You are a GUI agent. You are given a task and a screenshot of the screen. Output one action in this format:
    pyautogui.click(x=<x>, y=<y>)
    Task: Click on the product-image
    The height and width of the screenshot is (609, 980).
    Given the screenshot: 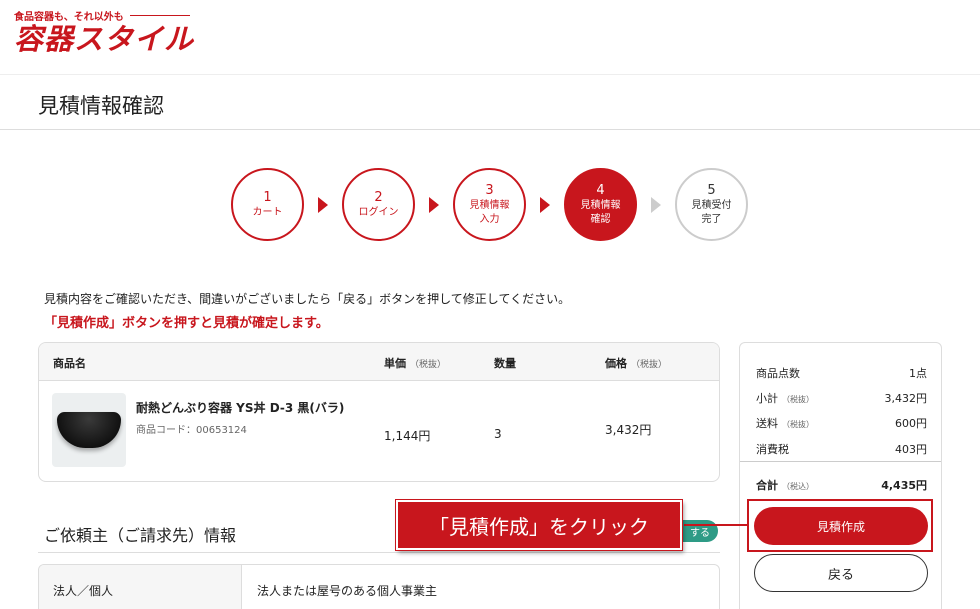 What is the action you would take?
    pyautogui.click(x=89, y=430)
    